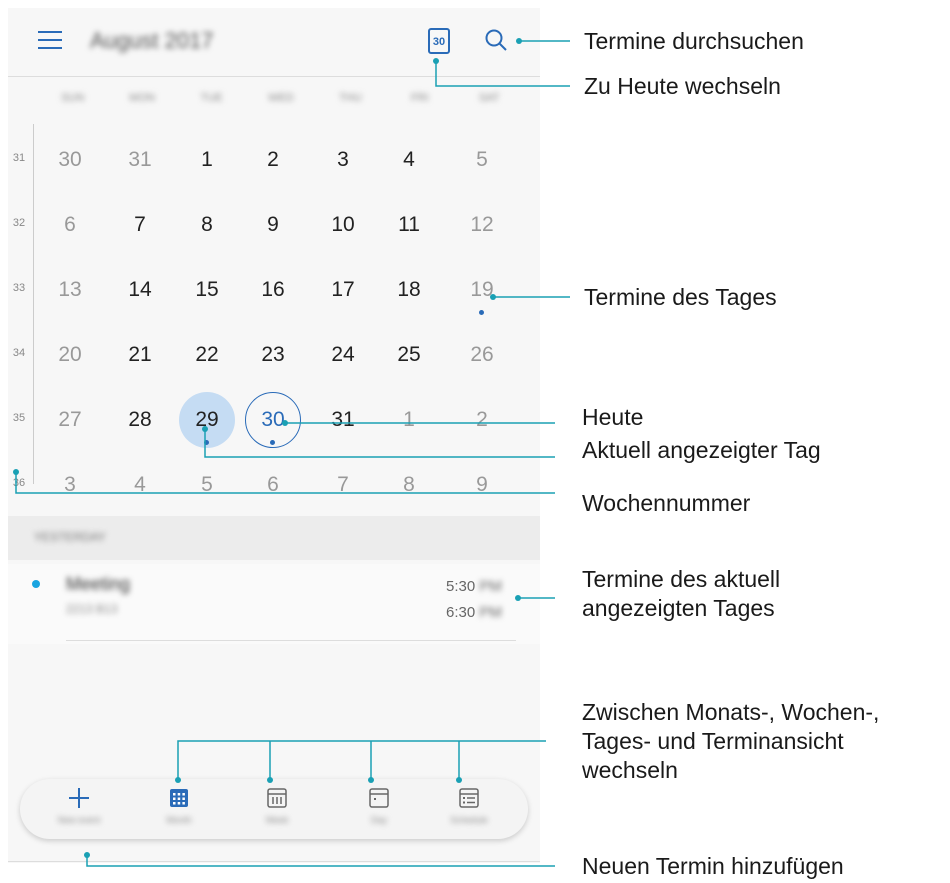 This screenshot has height=883, width=950. What do you see at coordinates (682, 86) in the screenshot?
I see `callout-today: Zu Heute wechseln` at bounding box center [682, 86].